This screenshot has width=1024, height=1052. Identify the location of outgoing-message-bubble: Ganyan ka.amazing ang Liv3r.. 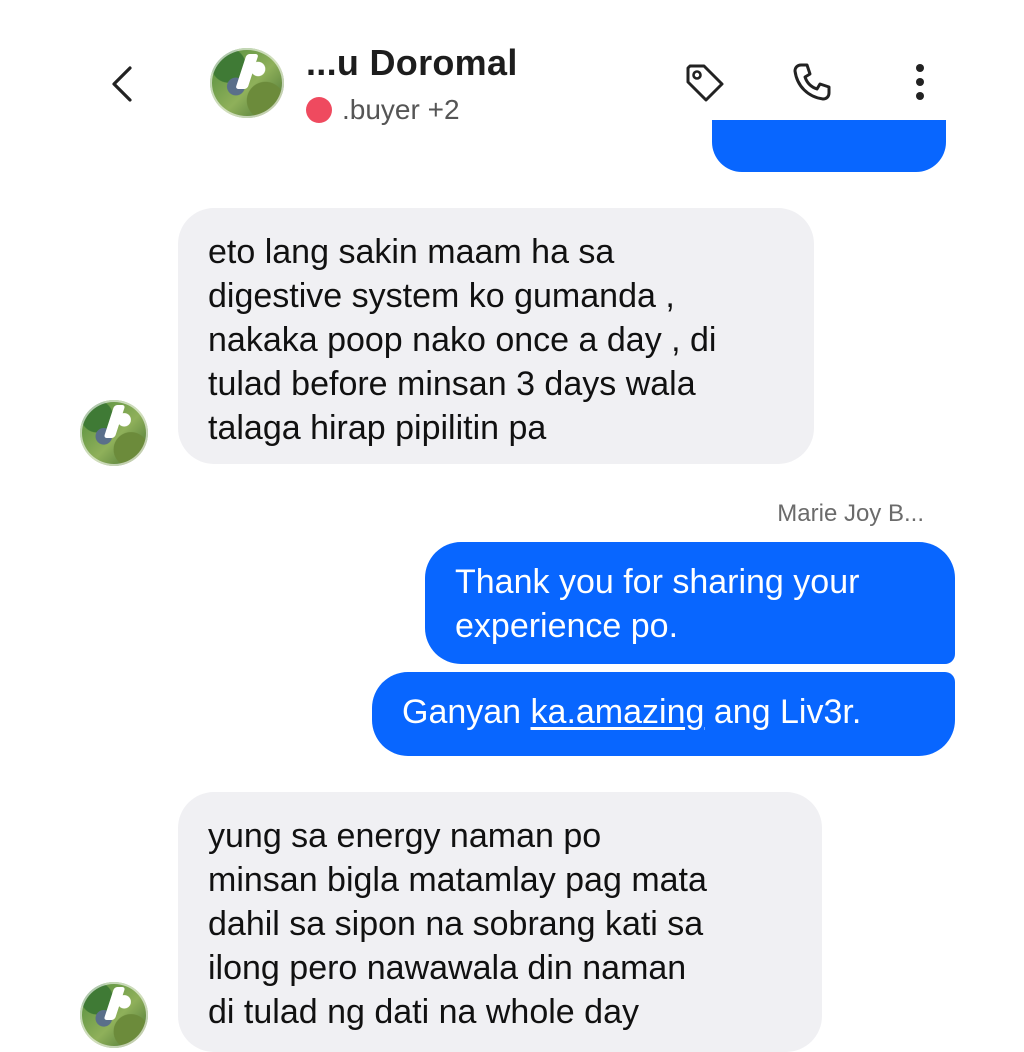
(663, 714).